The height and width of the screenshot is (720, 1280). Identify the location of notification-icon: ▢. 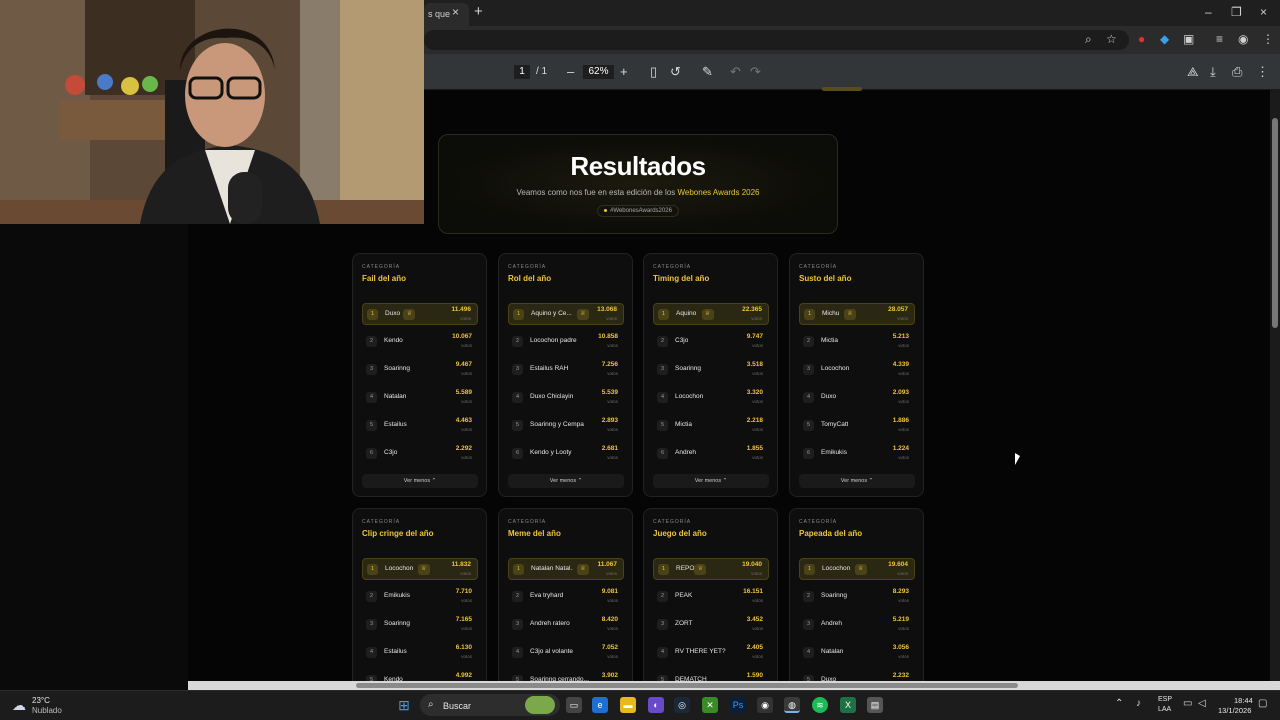
(1262, 703).